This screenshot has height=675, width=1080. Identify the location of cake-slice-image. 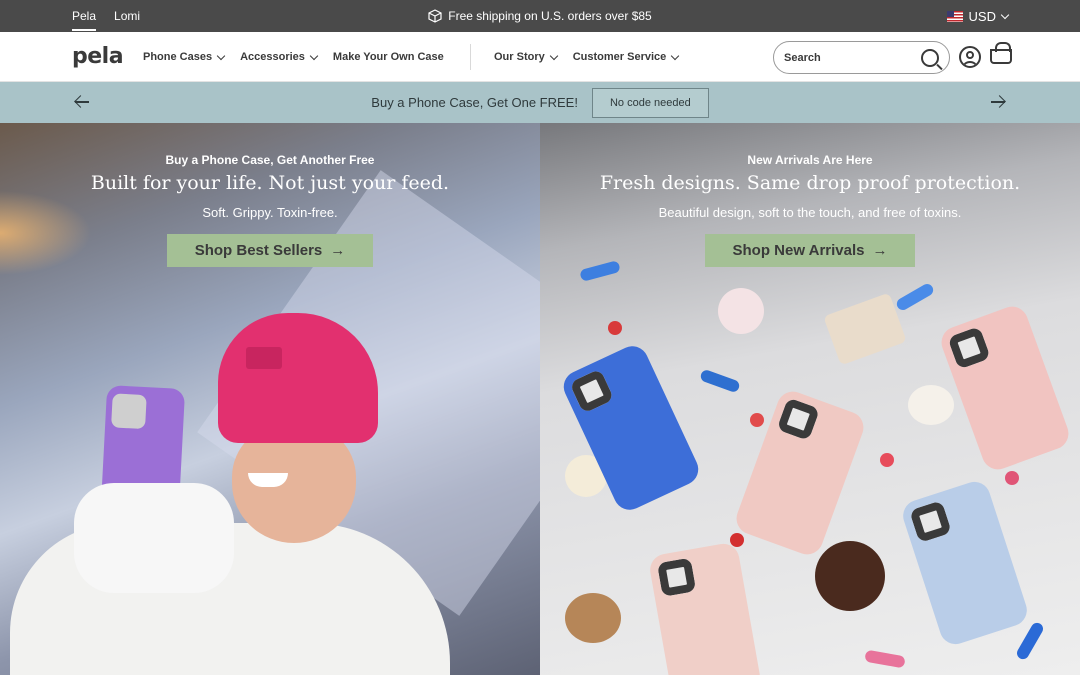
(865, 329).